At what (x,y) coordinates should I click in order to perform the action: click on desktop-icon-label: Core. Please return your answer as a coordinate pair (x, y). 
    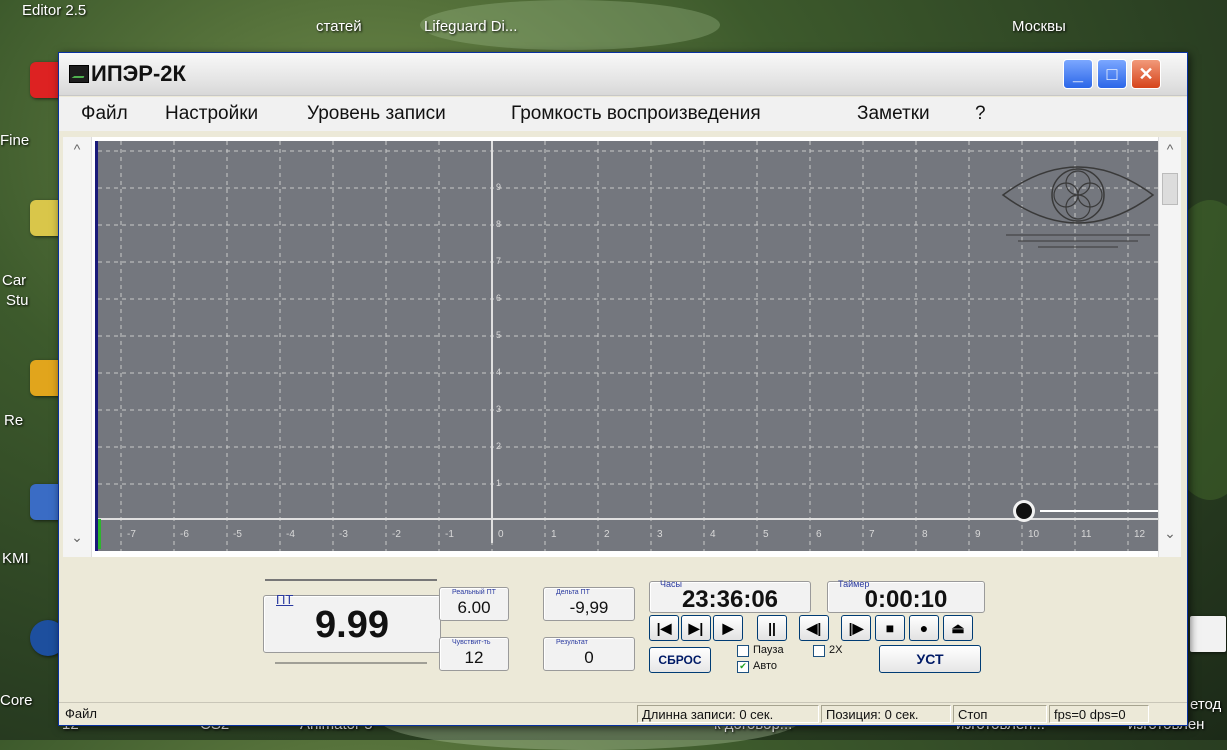
    Looking at the image, I should click on (16, 700).